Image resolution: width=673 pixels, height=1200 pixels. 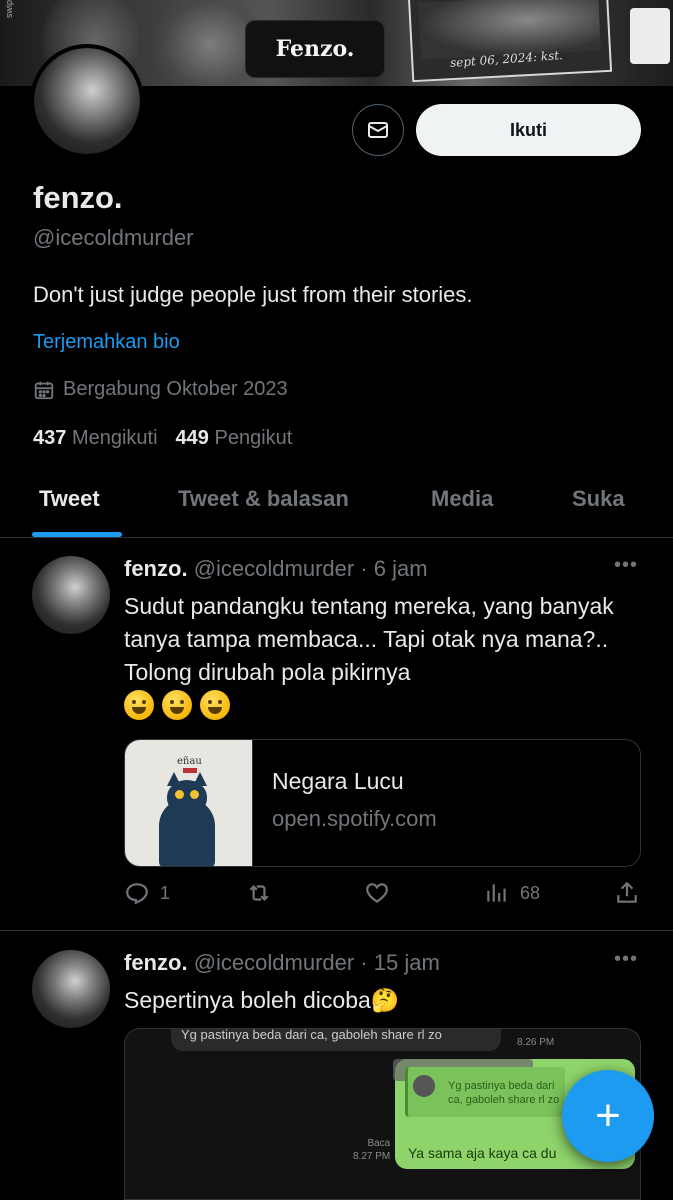 What do you see at coordinates (310, 568) in the screenshot?
I see `tweet-handle-time: @icecoldmurder · 6 jam` at bounding box center [310, 568].